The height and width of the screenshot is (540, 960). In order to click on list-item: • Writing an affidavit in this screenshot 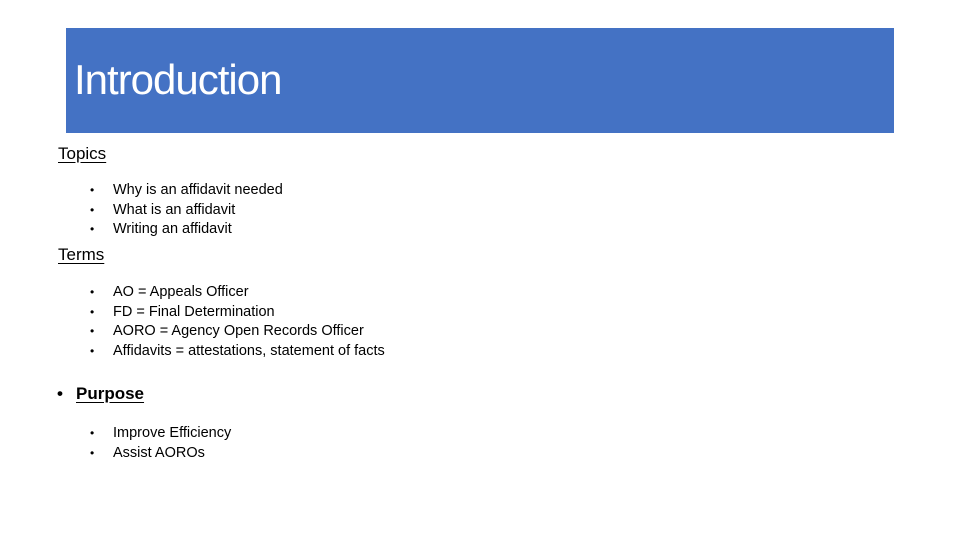, I will do `click(185, 230)`.